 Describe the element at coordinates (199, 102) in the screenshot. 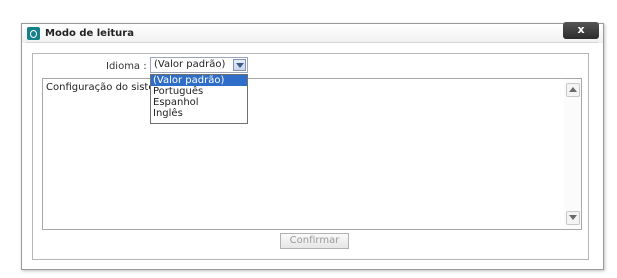

I see `dropdown-option-spanish: Espanhol` at that location.